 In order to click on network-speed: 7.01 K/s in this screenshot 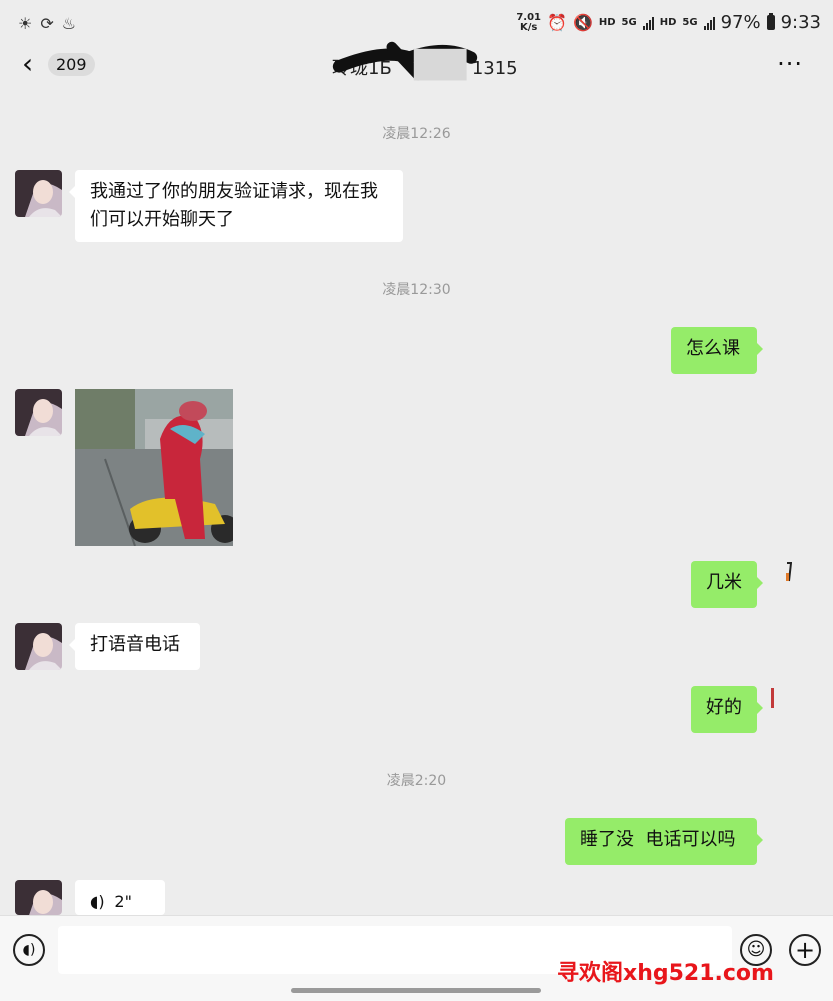, I will do `click(529, 22)`.